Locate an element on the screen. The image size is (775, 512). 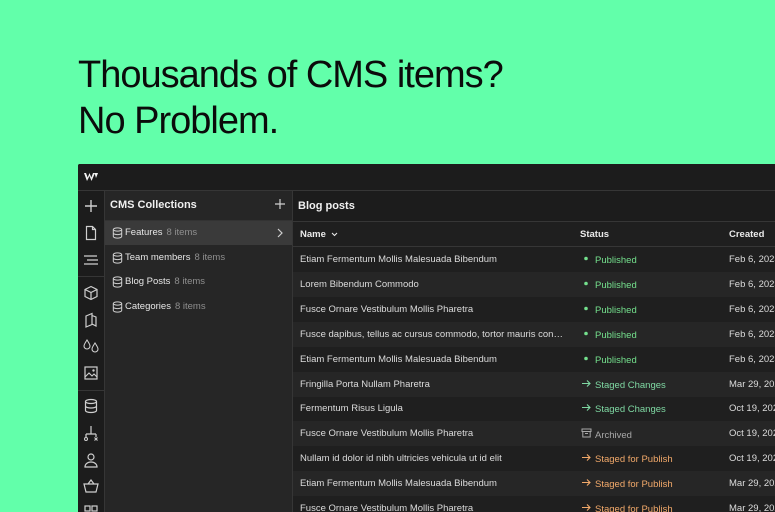
left-tool-rail is located at coordinates (91, 351).